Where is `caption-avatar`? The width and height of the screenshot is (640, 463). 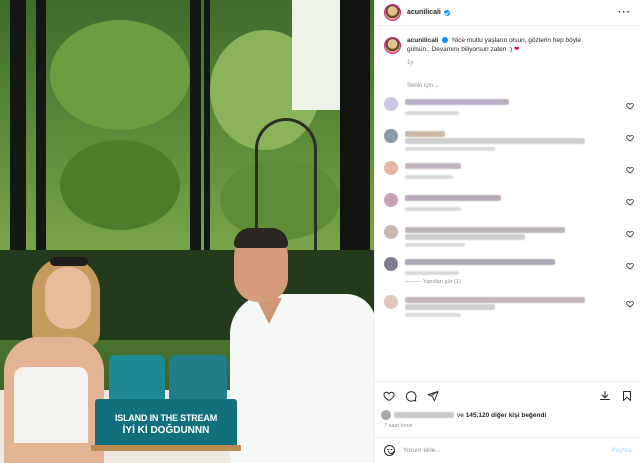
caption-avatar is located at coordinates (392, 45).